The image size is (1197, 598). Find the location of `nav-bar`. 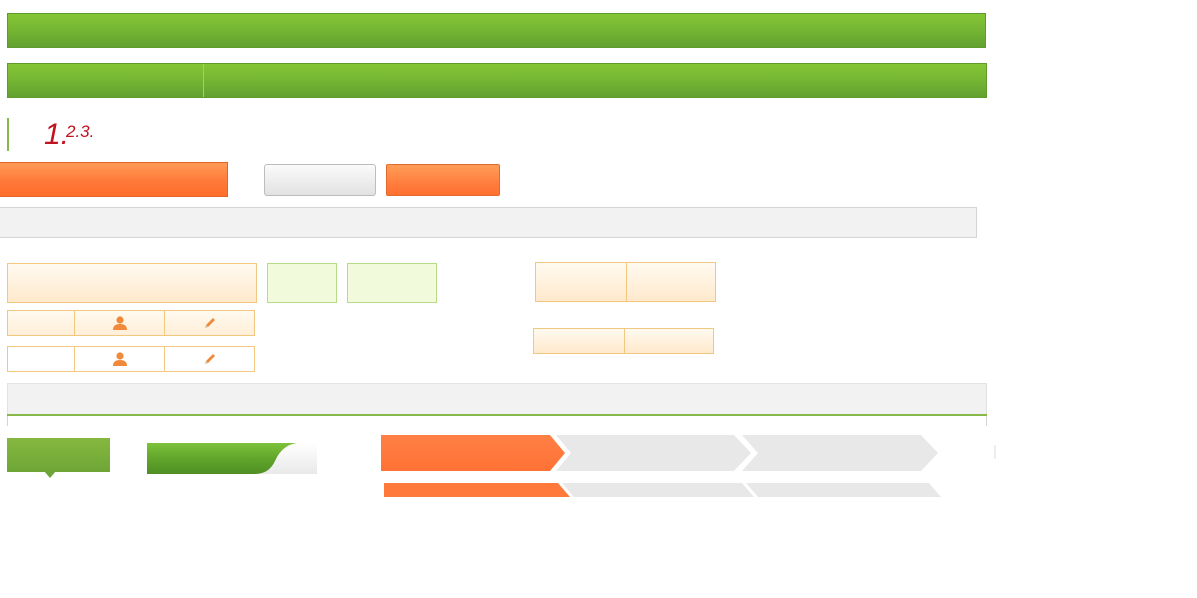

nav-bar is located at coordinates (497, 80).